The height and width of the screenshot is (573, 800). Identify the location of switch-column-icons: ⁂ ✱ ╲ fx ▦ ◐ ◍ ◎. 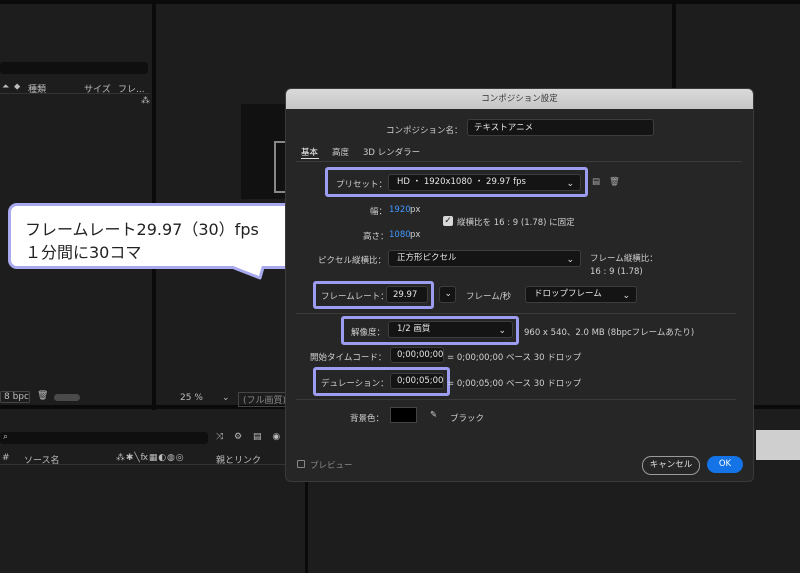
(150, 458).